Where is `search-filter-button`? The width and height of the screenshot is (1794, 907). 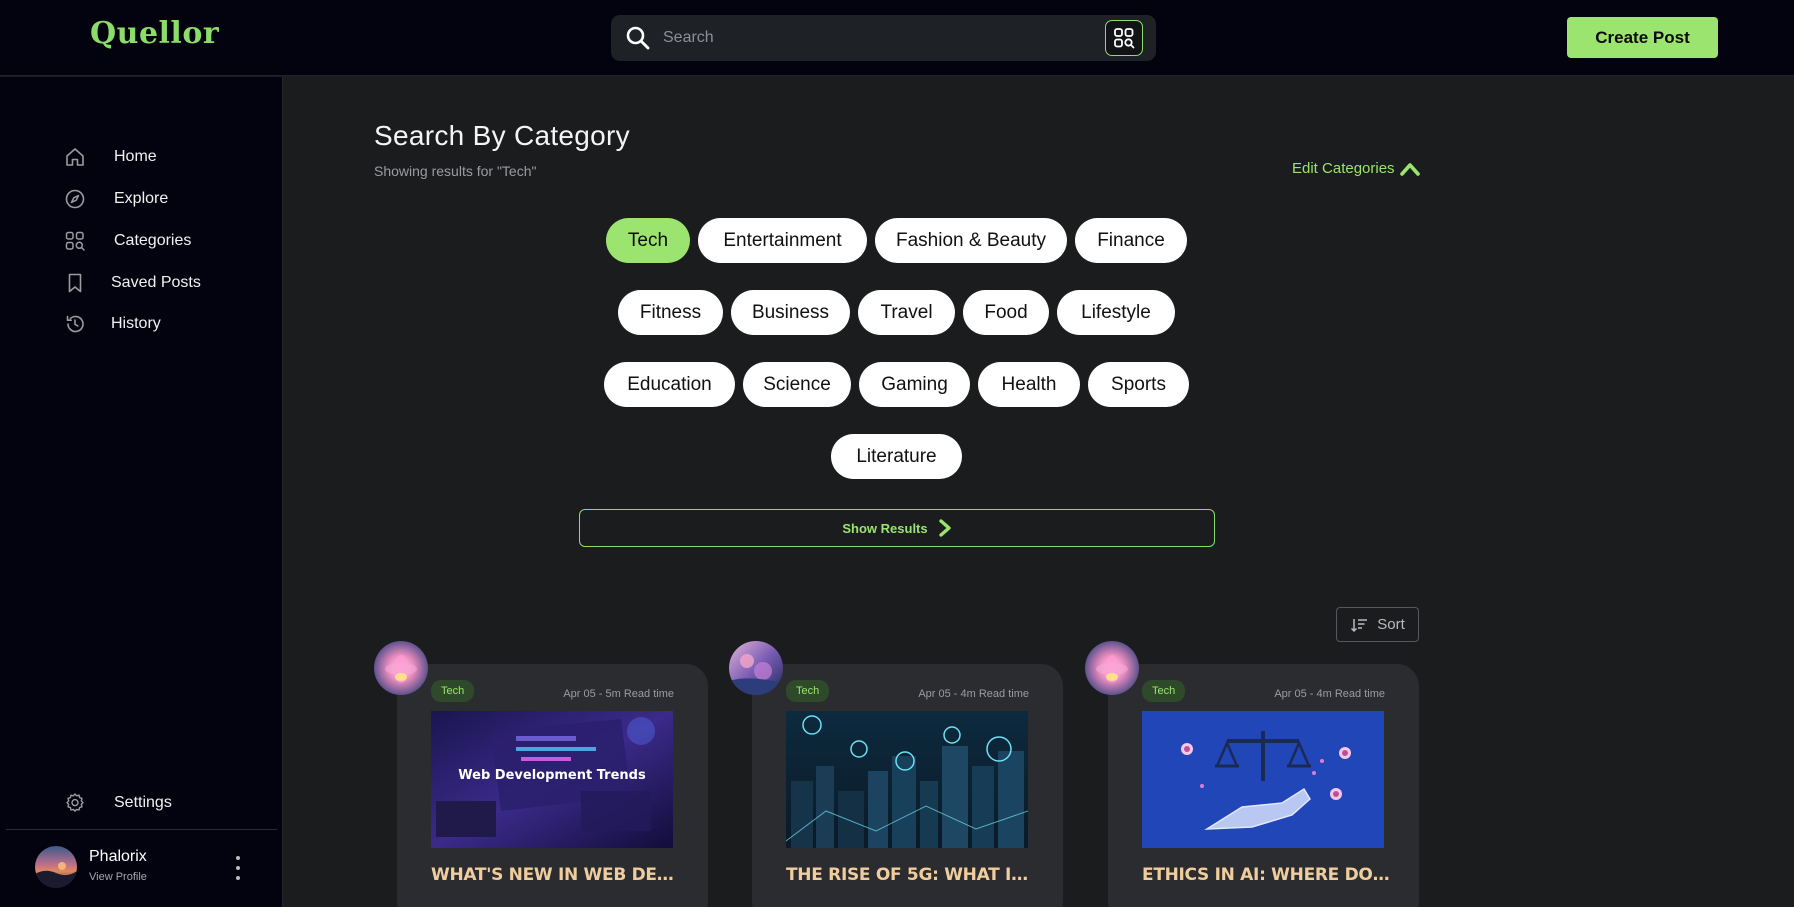
search-filter-button is located at coordinates (1124, 38).